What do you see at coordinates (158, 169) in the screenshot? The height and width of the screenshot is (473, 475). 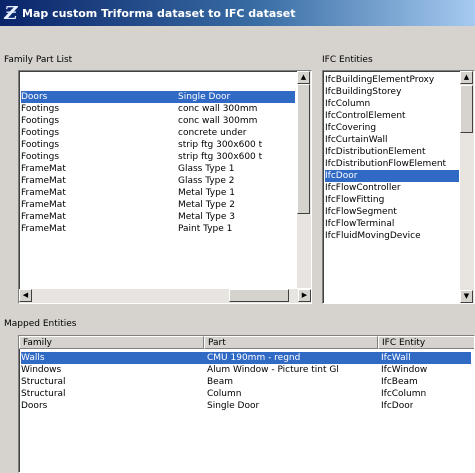 I see `list-item: FrameMat Glass Type 1` at bounding box center [158, 169].